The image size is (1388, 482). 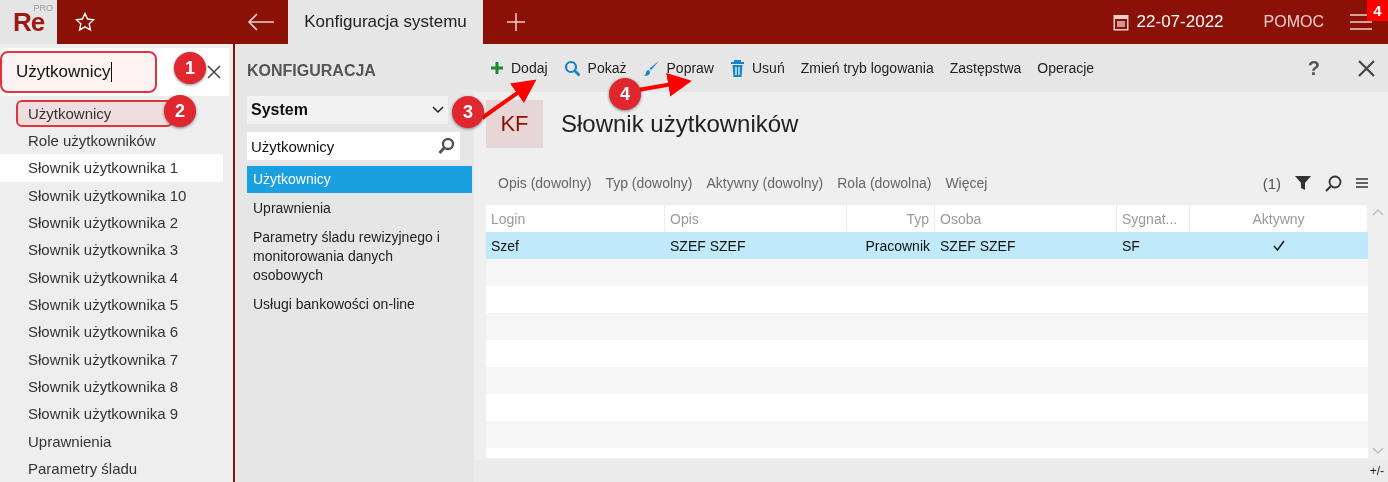 I want to click on step-marker: 4, so click(x=625, y=94).